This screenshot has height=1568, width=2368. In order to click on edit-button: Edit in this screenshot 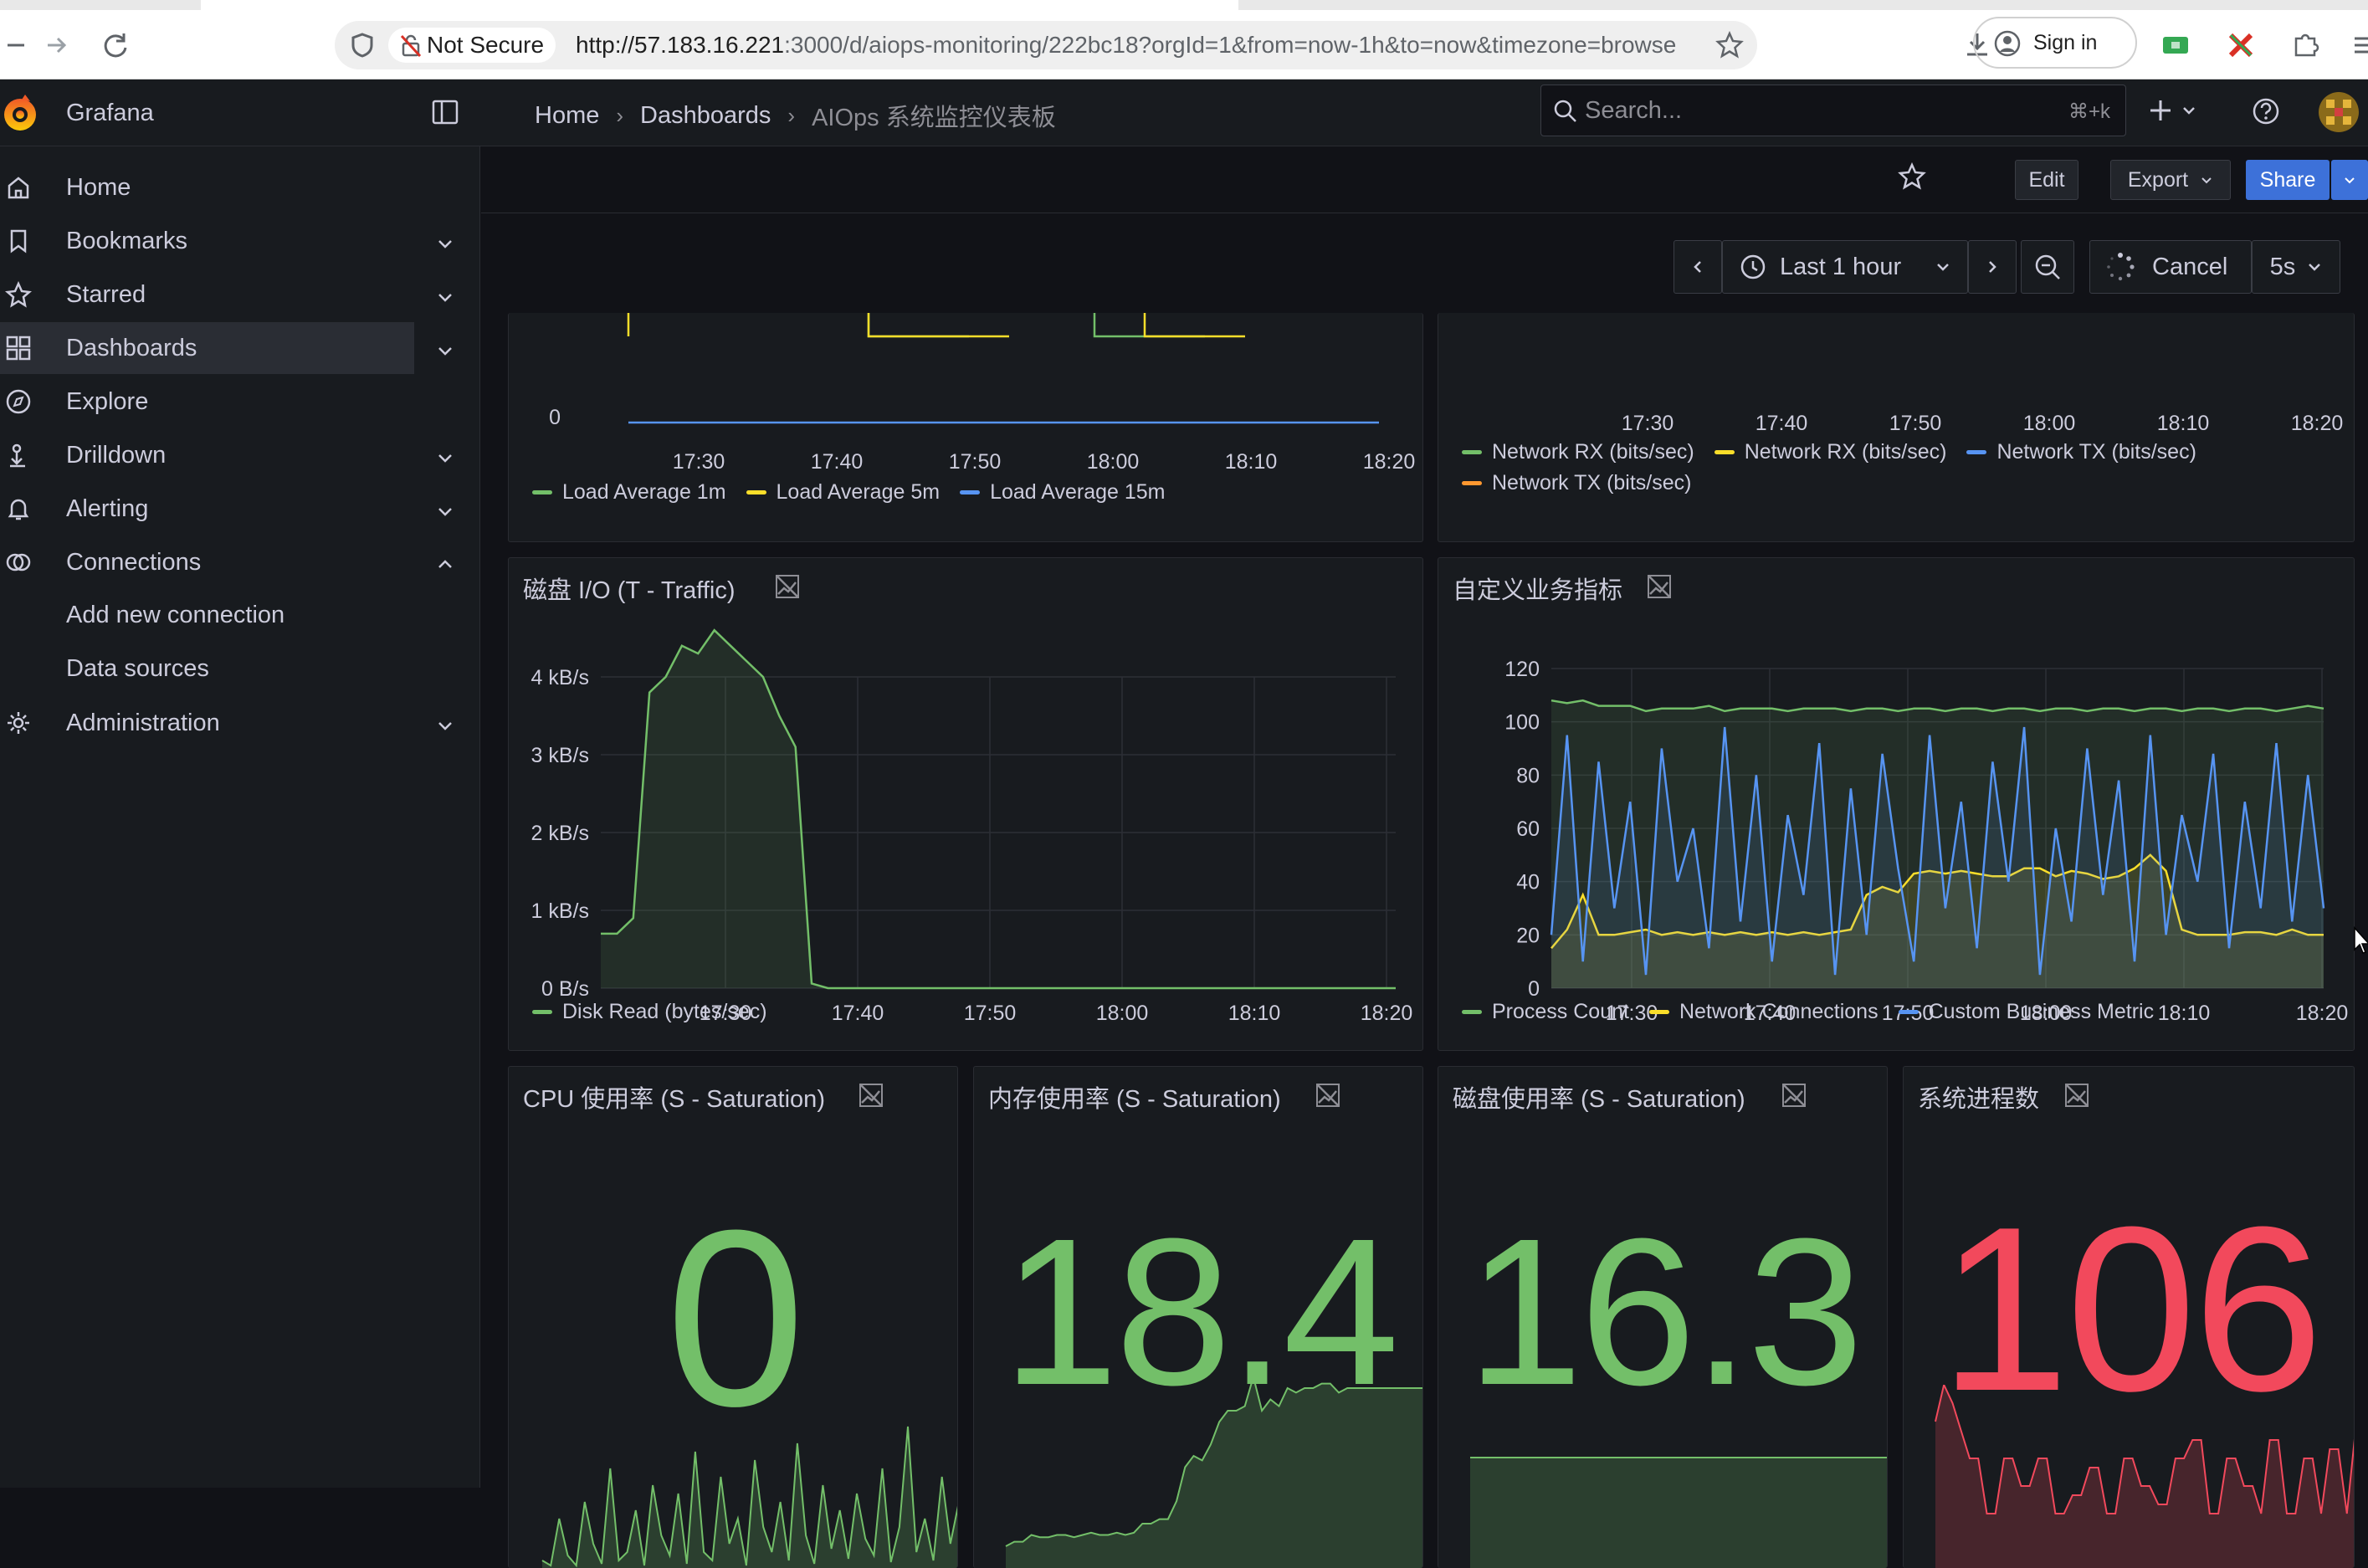, I will do `click(2046, 180)`.